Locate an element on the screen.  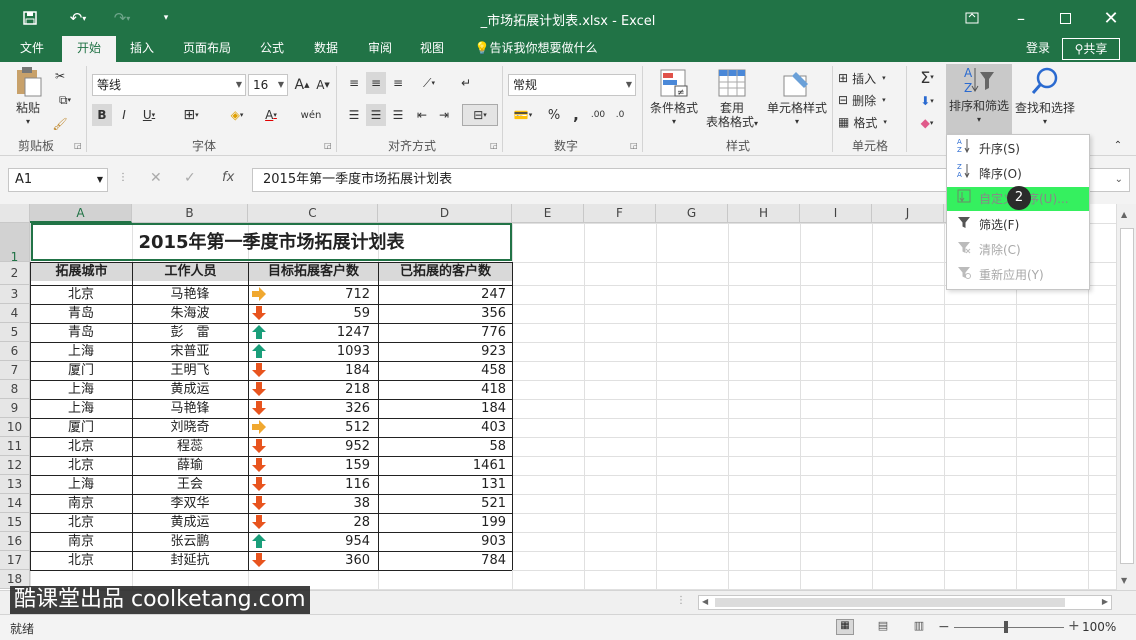
cell-done: 903 is located at coordinates (444, 541).